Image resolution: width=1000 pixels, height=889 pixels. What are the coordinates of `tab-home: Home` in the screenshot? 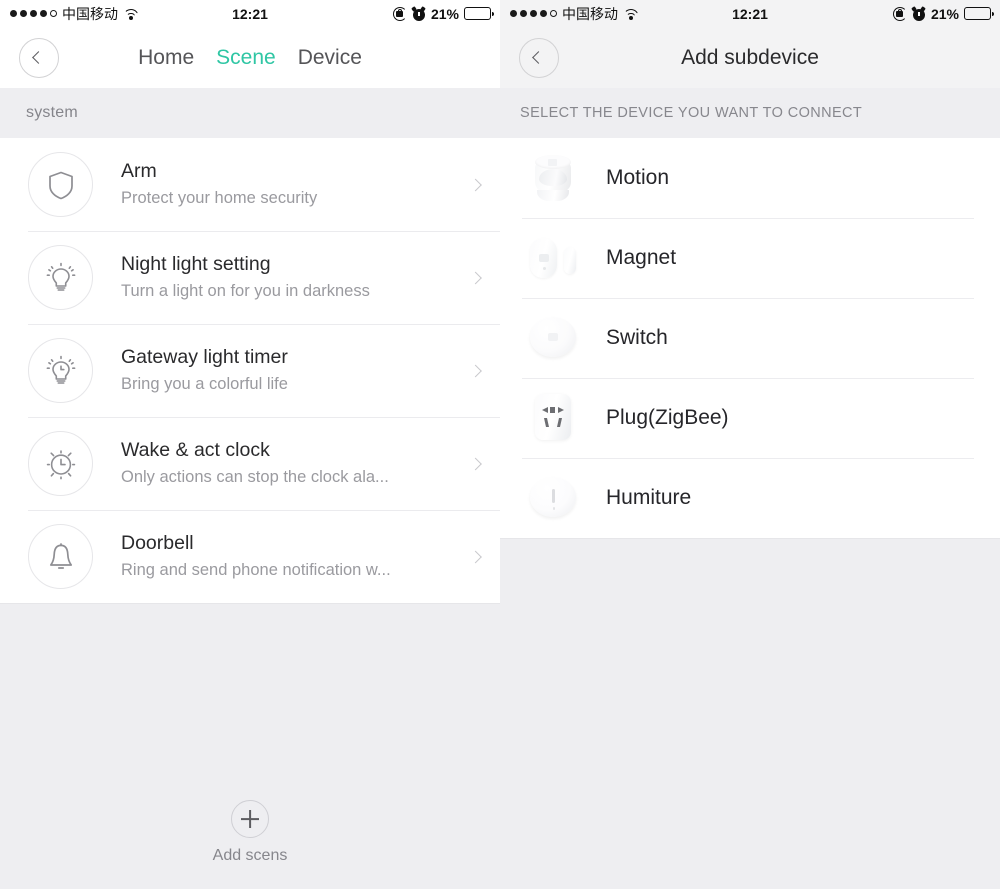 It's located at (166, 58).